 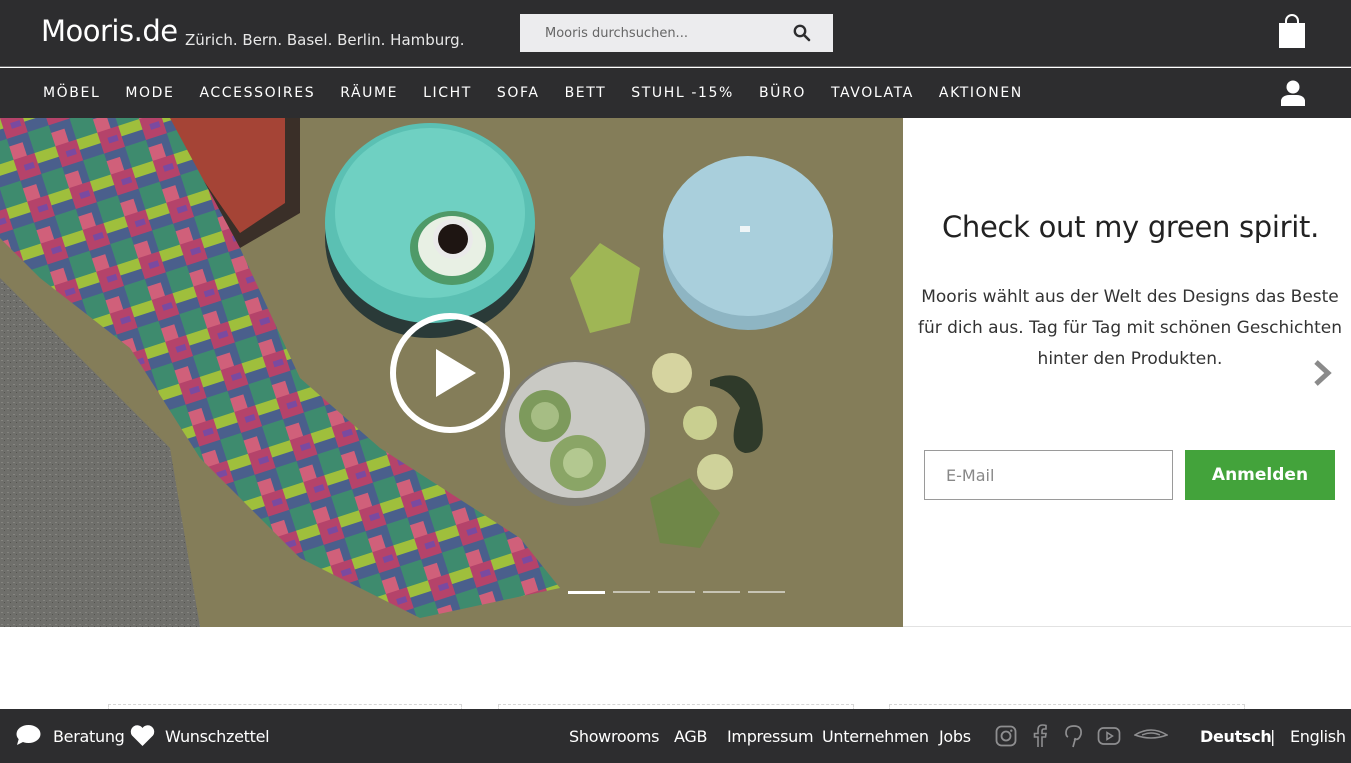 What do you see at coordinates (1040, 736) in the screenshot?
I see `facebook-icon` at bounding box center [1040, 736].